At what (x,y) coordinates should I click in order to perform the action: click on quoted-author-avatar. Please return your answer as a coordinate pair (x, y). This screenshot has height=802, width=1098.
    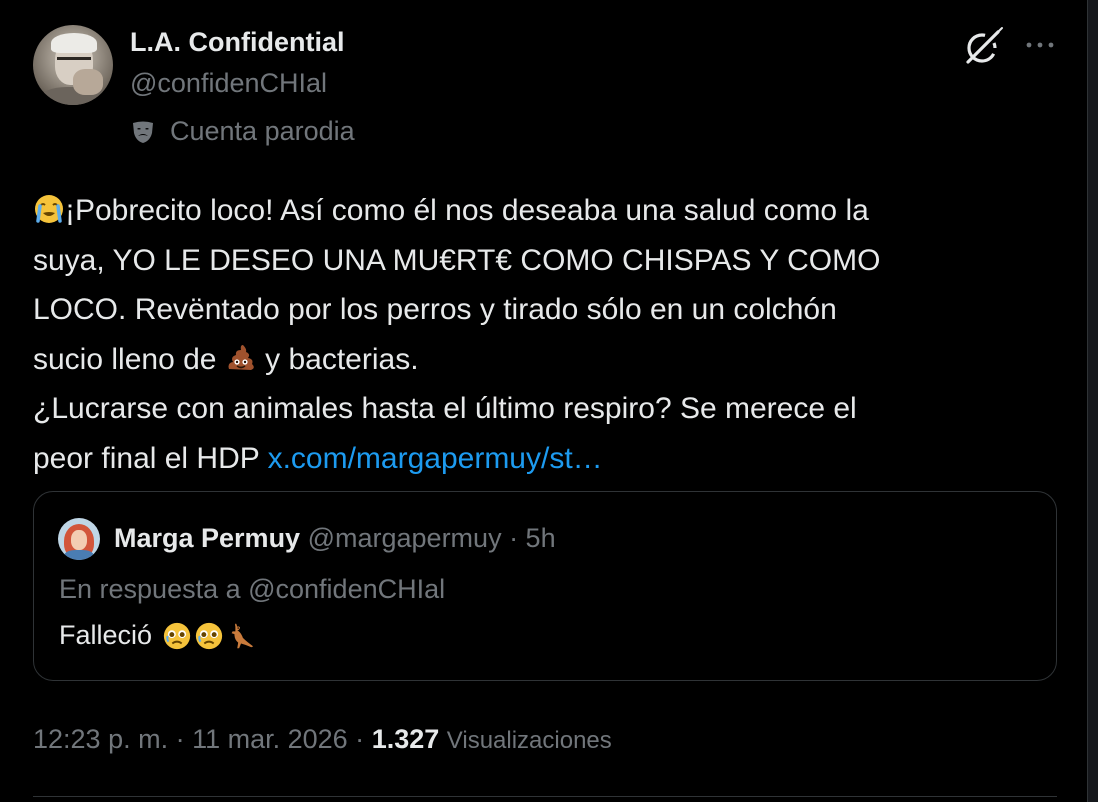
    Looking at the image, I should click on (79, 539).